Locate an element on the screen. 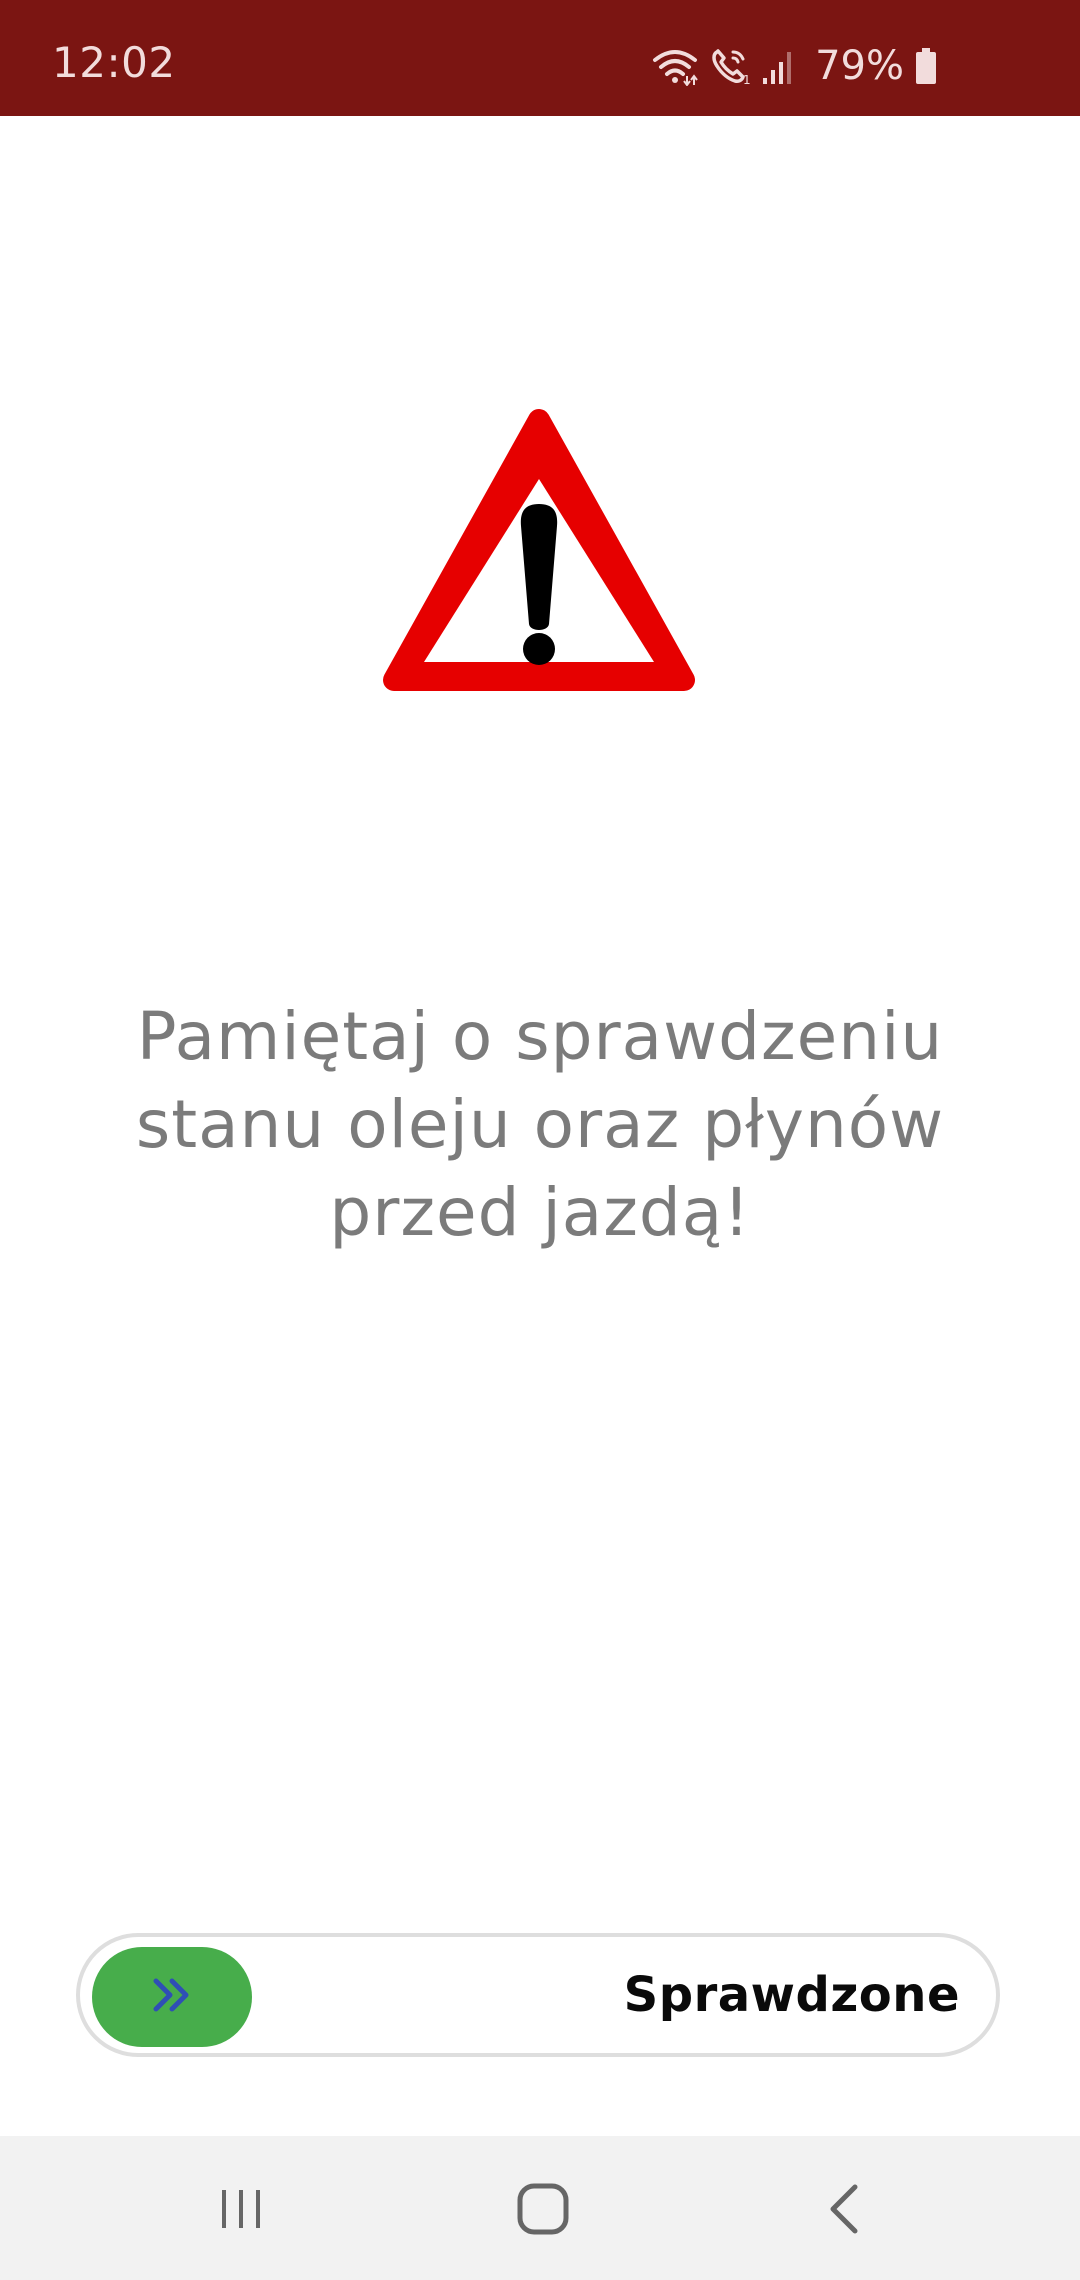 This screenshot has height=2280, width=1080. back-button is located at coordinates (845, 2211).